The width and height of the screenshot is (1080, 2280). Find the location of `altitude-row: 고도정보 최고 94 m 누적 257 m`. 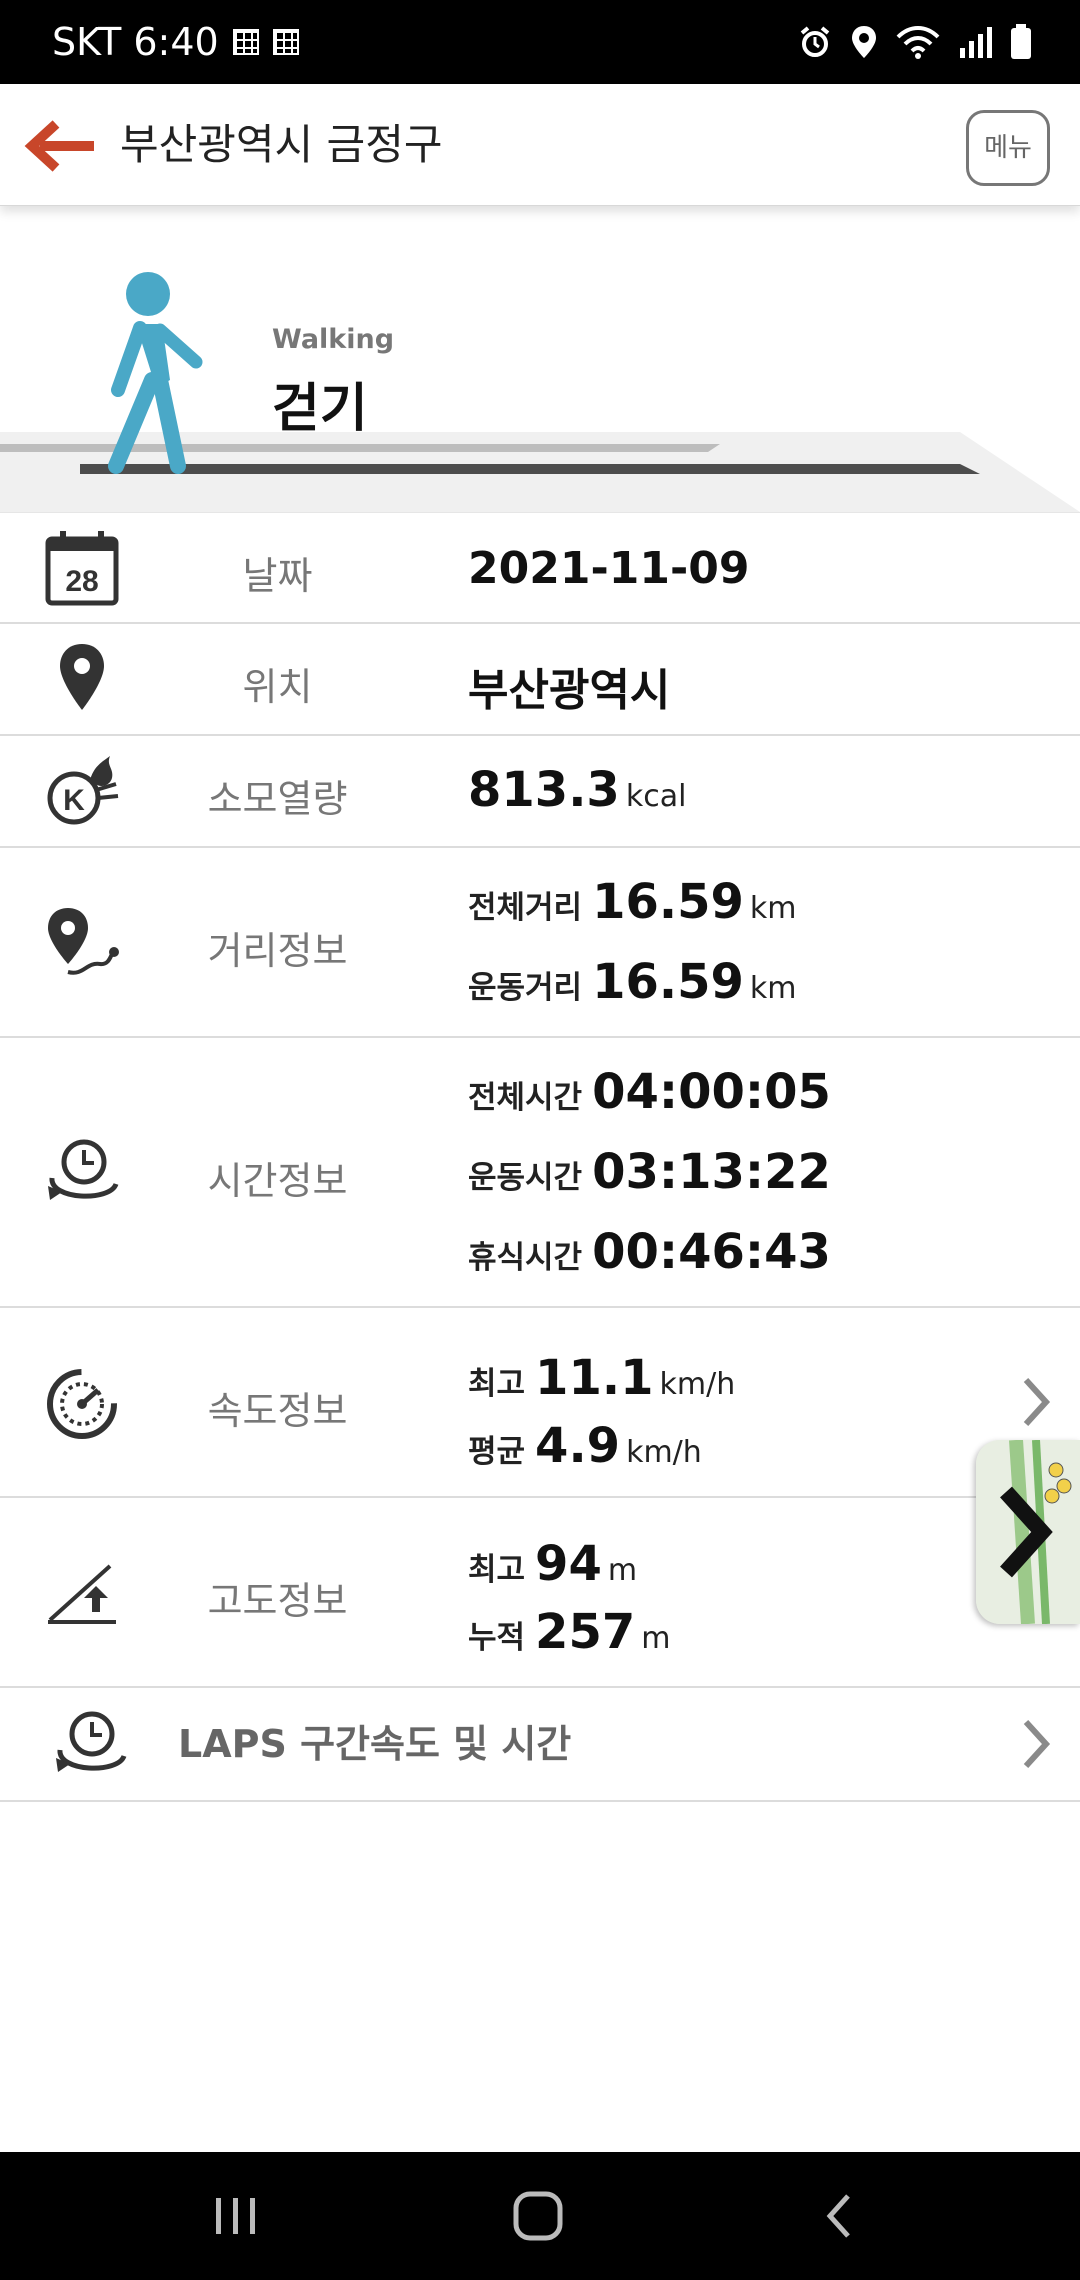

altitude-row: 고도정보 최고 94 m 누적 257 m is located at coordinates (540, 1593).